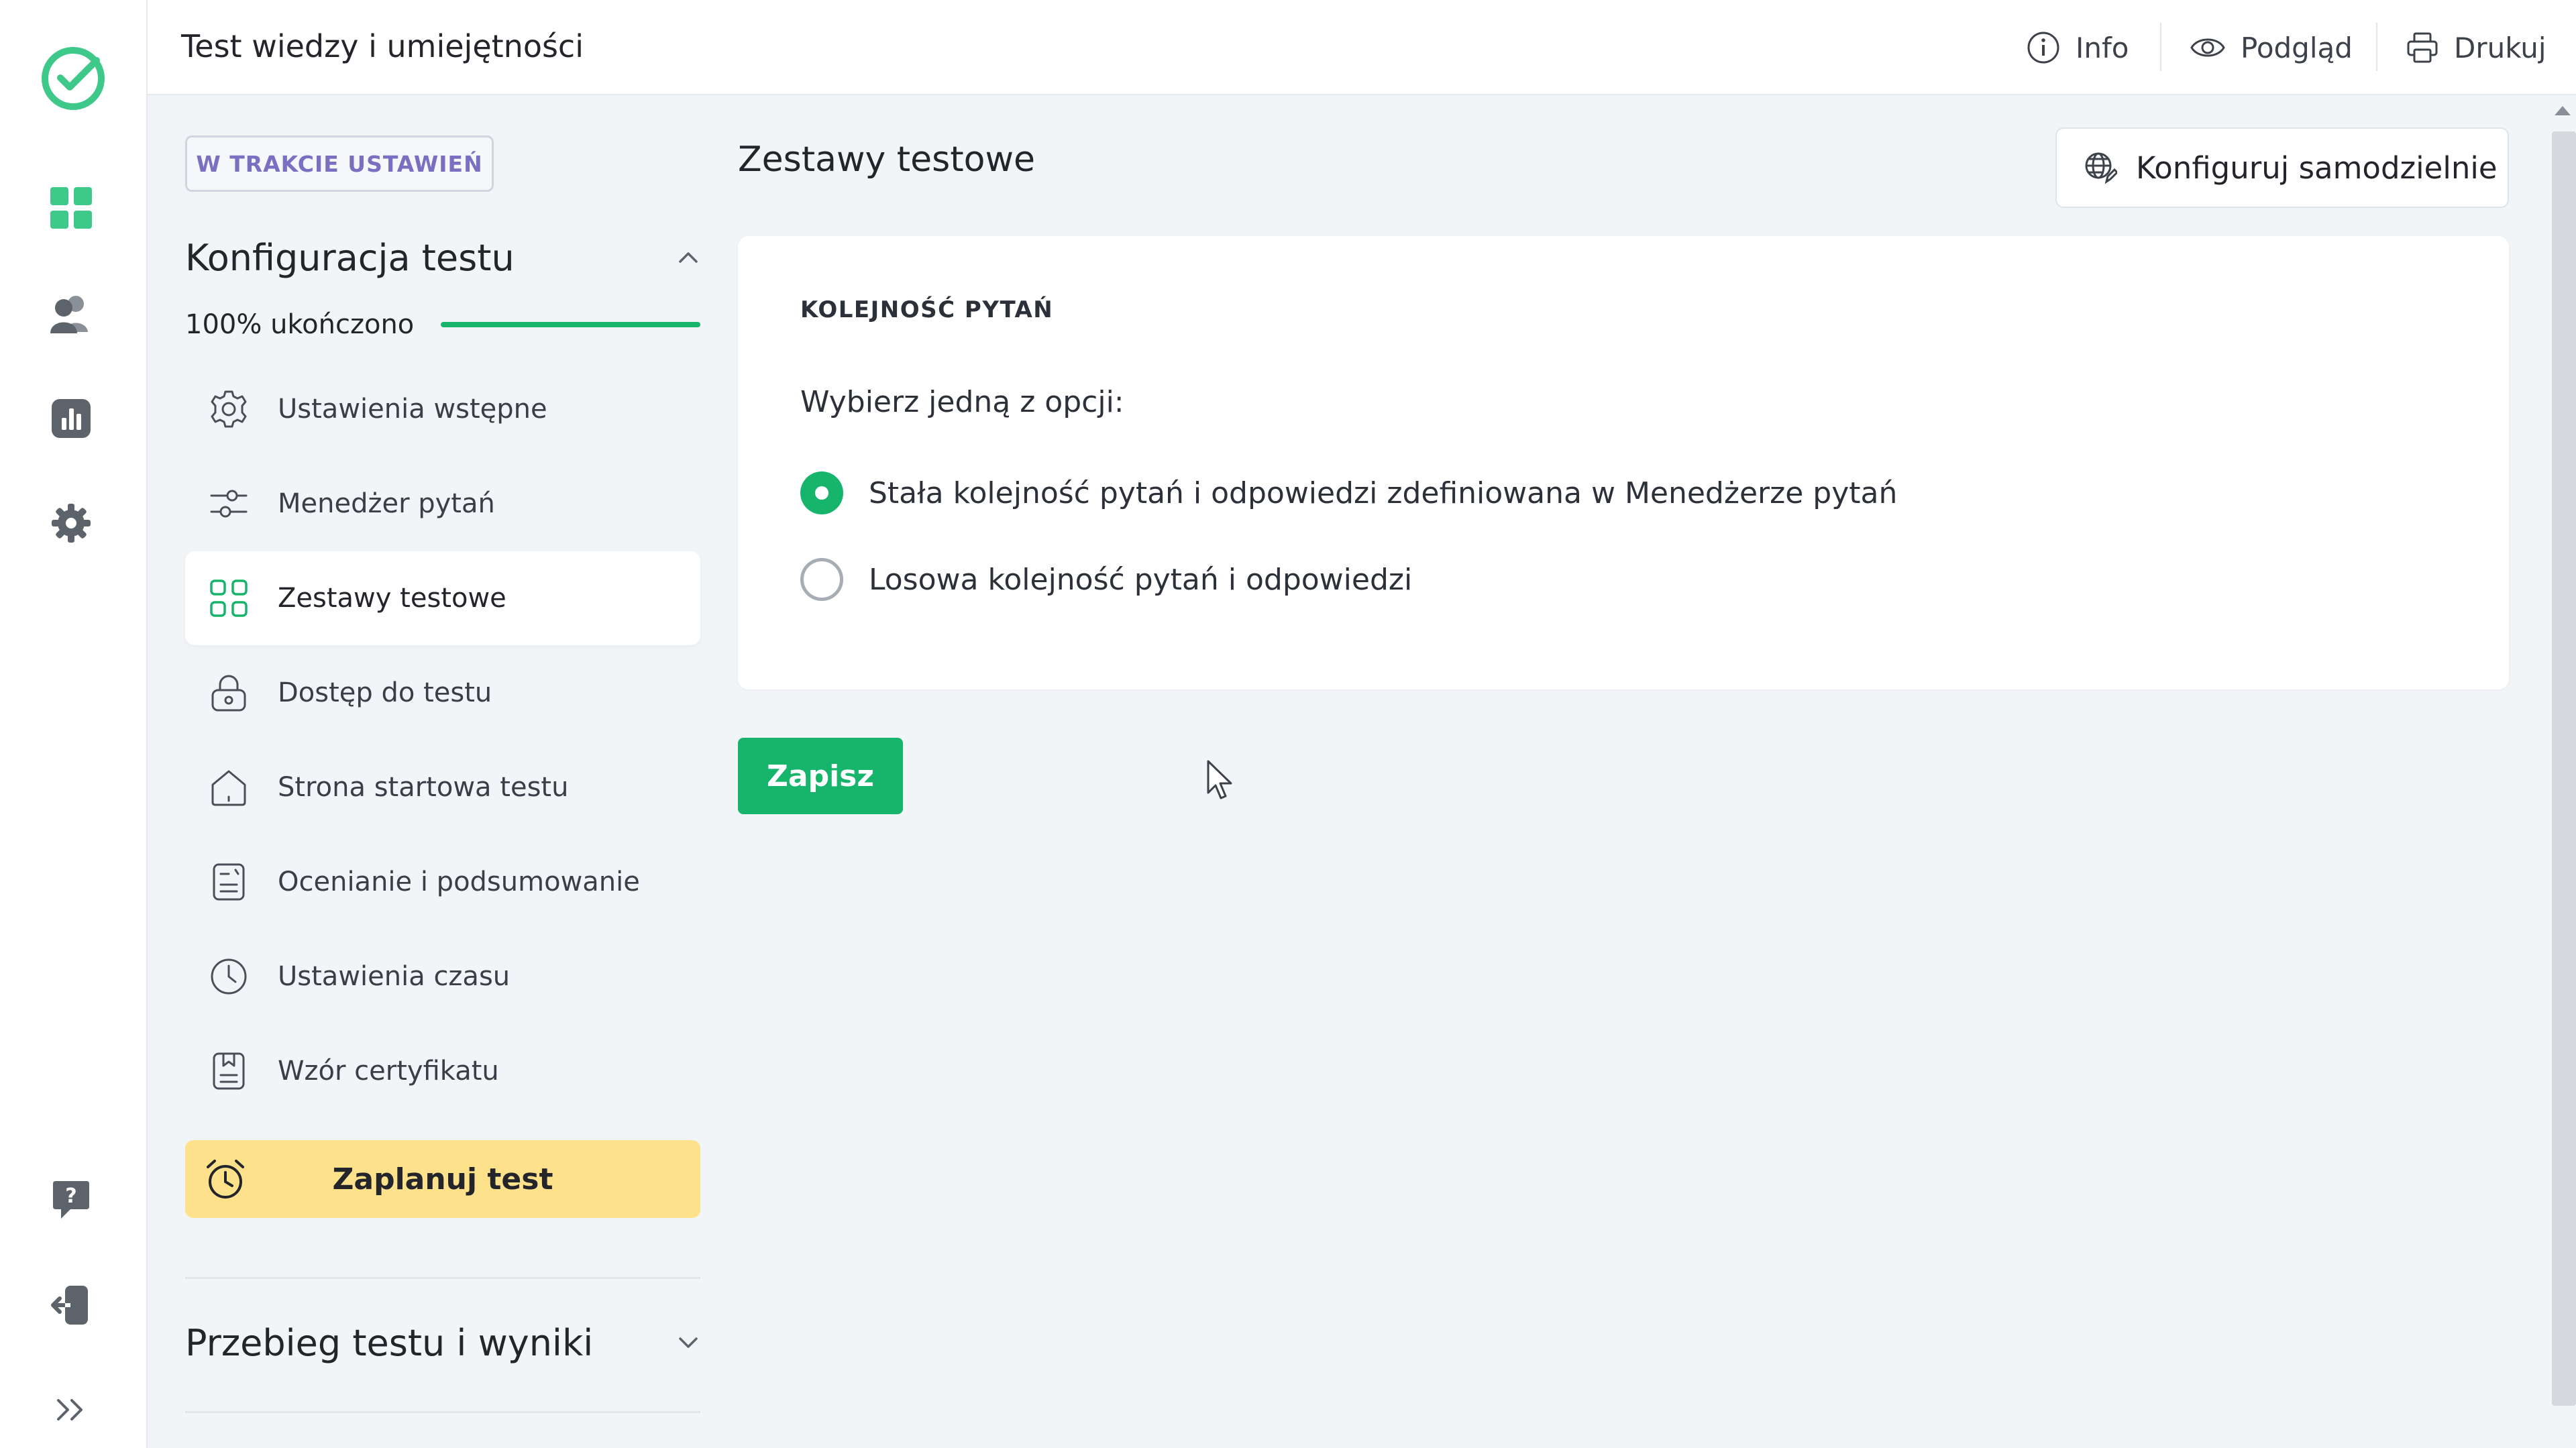  I want to click on info-button: Info, so click(2077, 47).